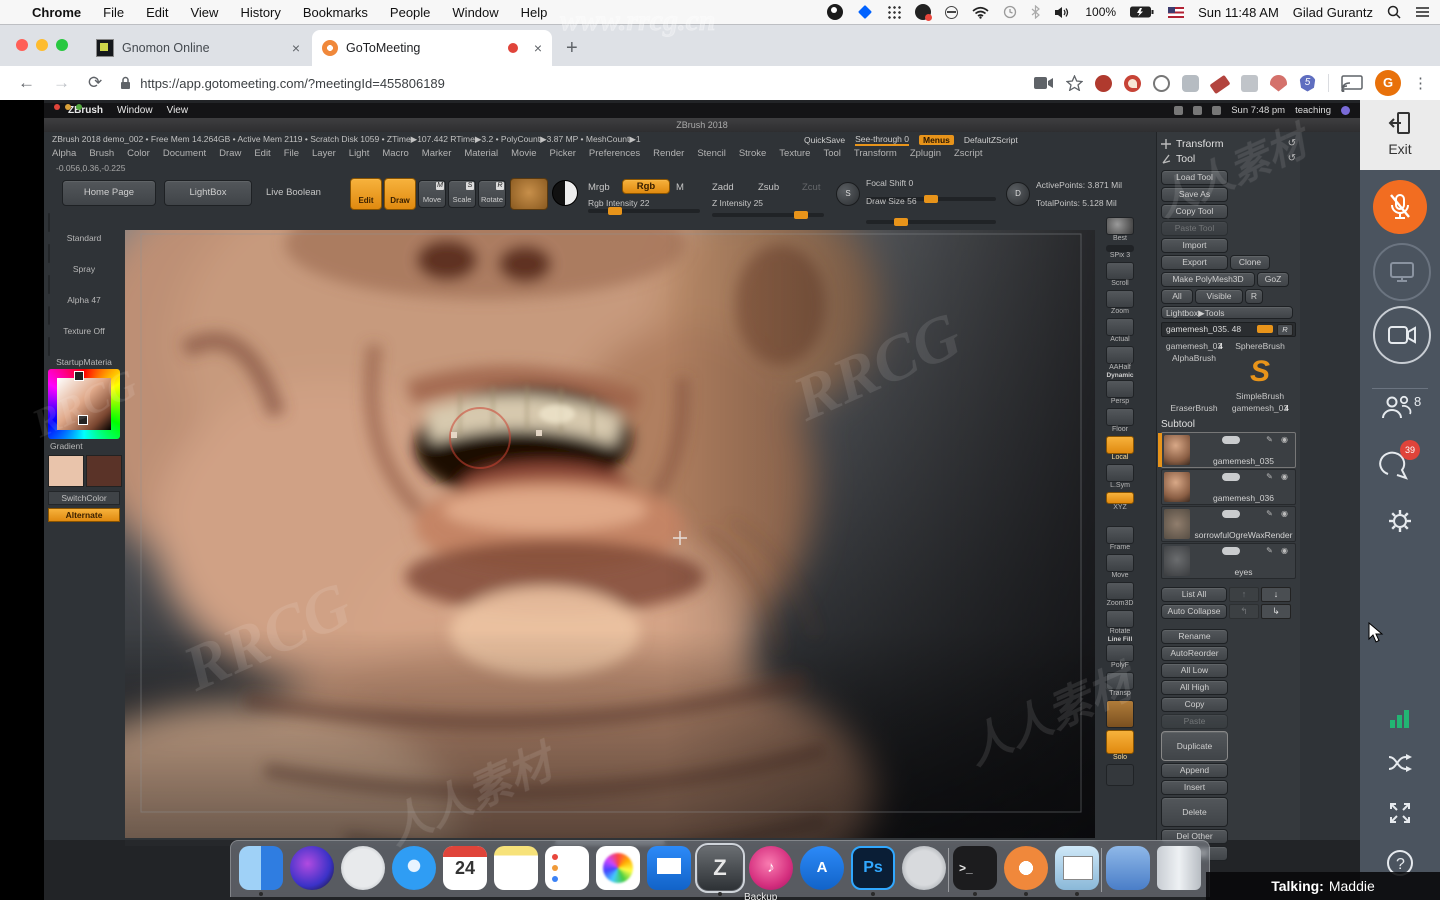 Image resolution: width=1440 pixels, height=900 pixels. What do you see at coordinates (79, 107) in the screenshot?
I see `remote-zoom-button` at bounding box center [79, 107].